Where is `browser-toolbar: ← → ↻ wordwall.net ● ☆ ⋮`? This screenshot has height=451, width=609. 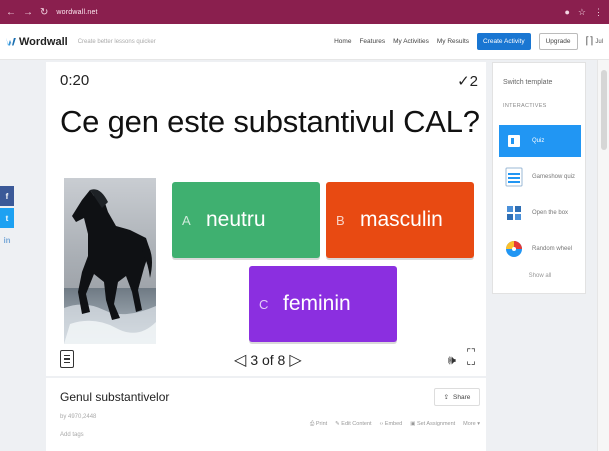
browser-toolbar: ← → ↻ wordwall.net ● ☆ ⋮ is located at coordinates (304, 12).